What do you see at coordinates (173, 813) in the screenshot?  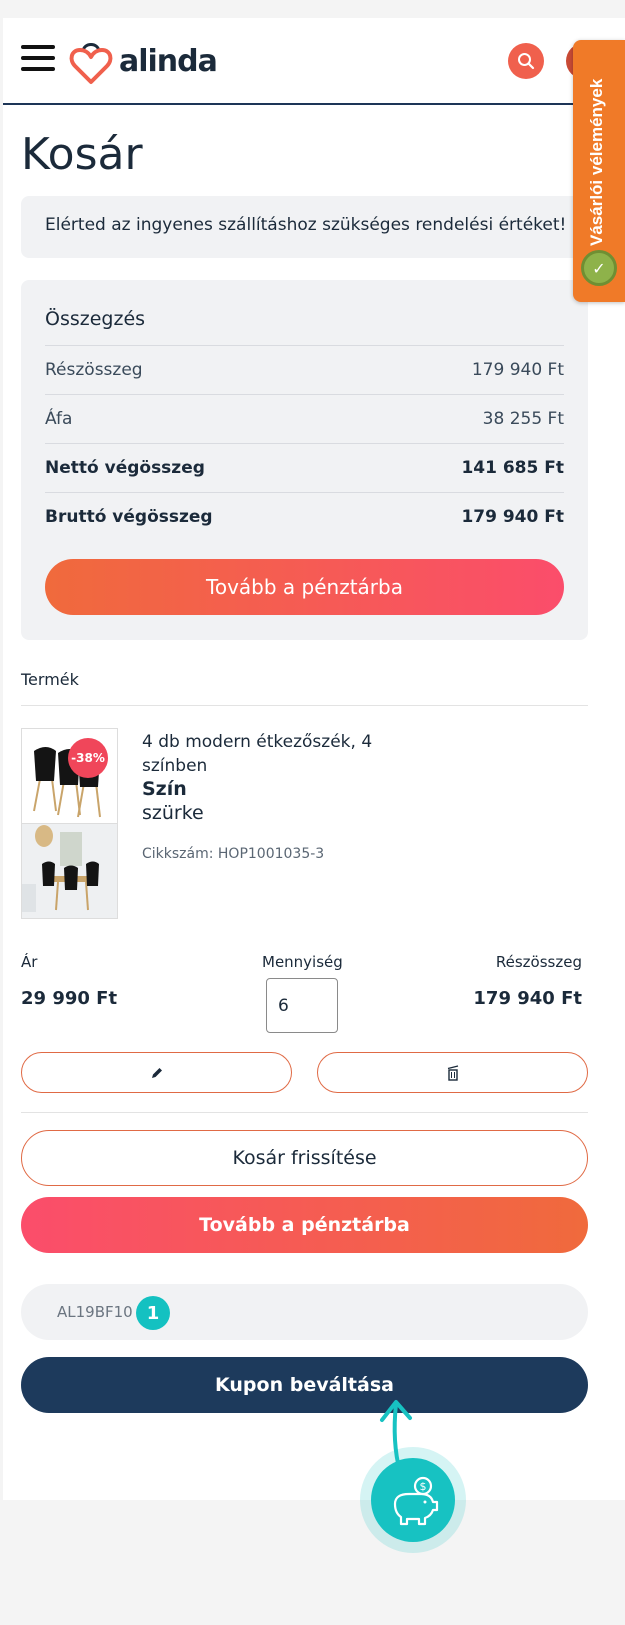 I see `product-attribute-value: szürke` at bounding box center [173, 813].